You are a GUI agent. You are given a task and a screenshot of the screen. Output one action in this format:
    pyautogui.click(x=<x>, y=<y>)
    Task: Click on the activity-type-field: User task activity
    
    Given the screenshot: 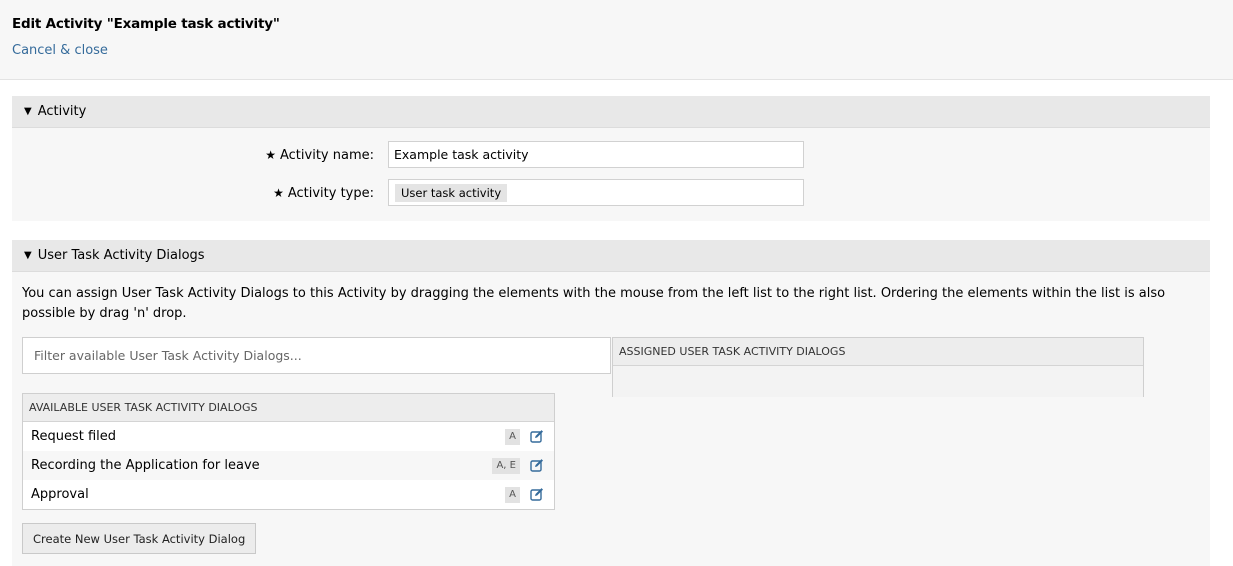 What is the action you would take?
    pyautogui.click(x=596, y=192)
    